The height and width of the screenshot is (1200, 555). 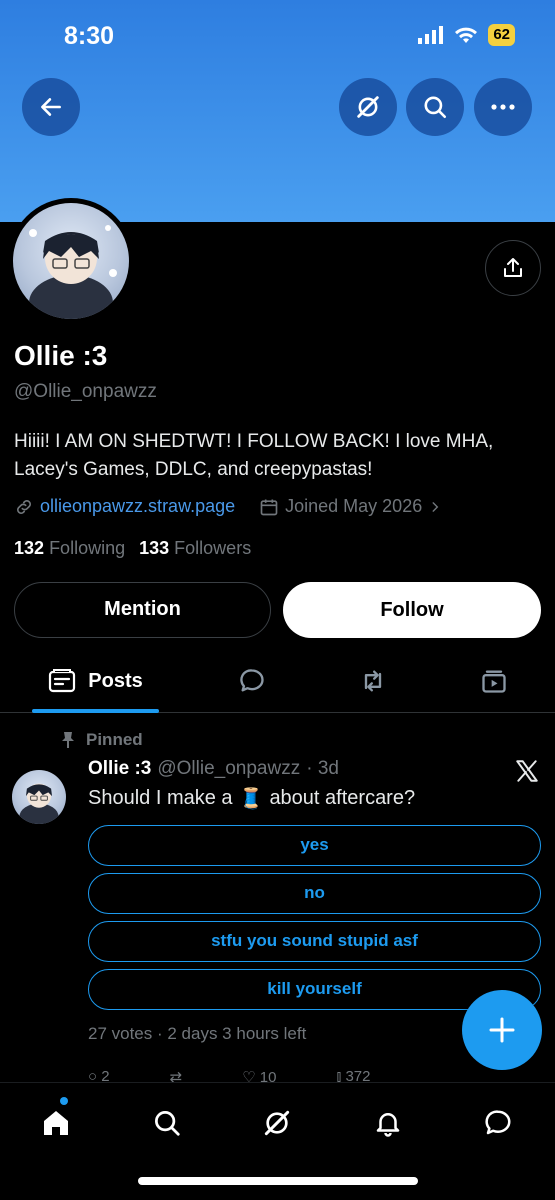 I want to click on post-author-handle: @Ollie_onpawzz, so click(x=228, y=769).